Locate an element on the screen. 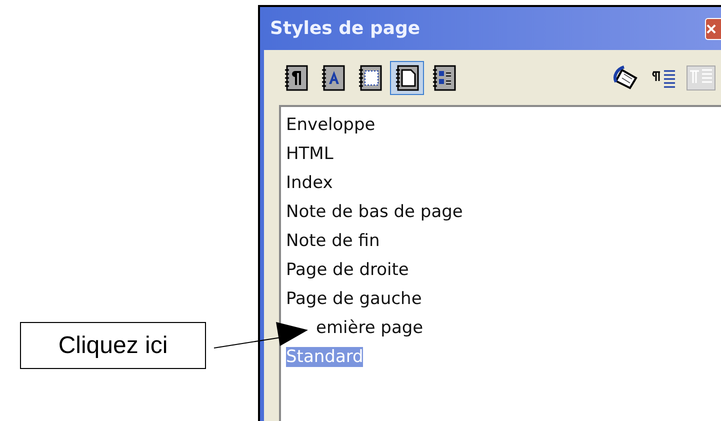  style-item: Enveloppe is located at coordinates (331, 125).